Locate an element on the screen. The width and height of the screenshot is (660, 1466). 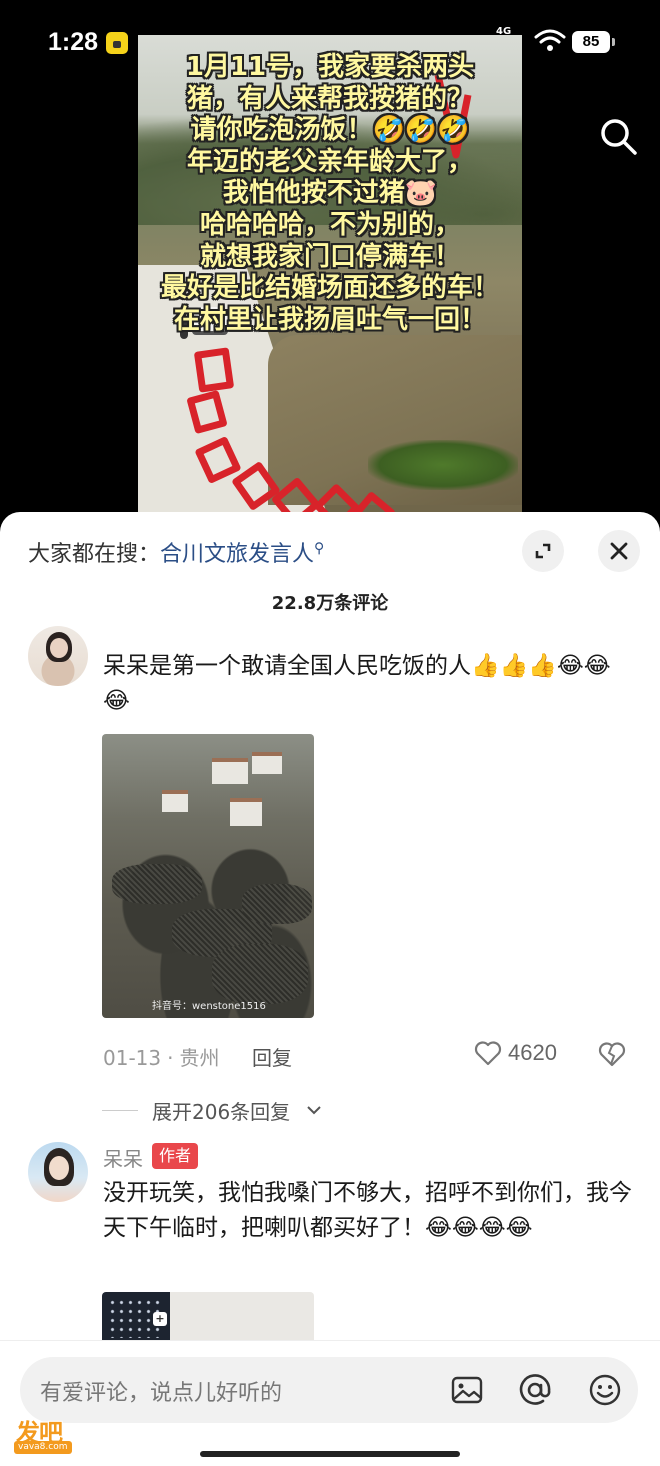
battery-level: 85 is located at coordinates (593, 42).